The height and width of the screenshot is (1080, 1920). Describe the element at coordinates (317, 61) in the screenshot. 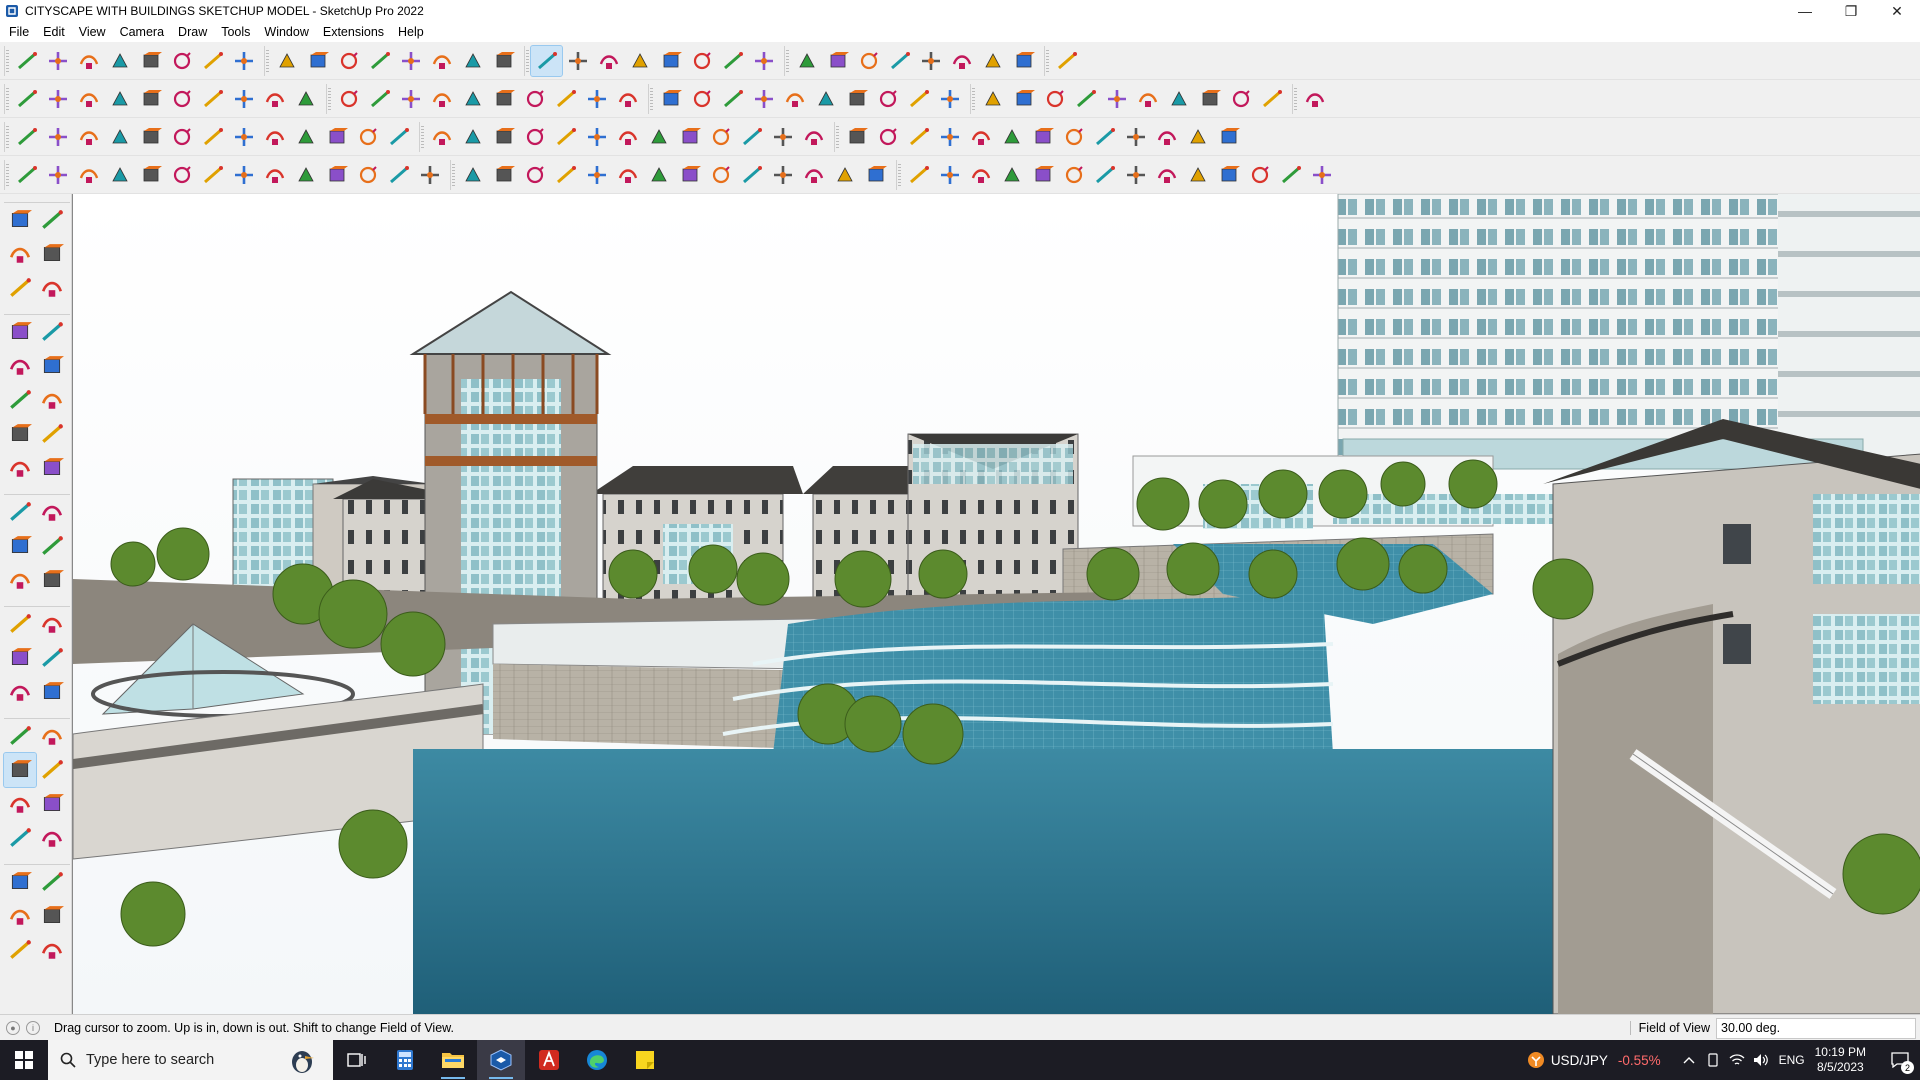

I see `rotate-icon` at that location.